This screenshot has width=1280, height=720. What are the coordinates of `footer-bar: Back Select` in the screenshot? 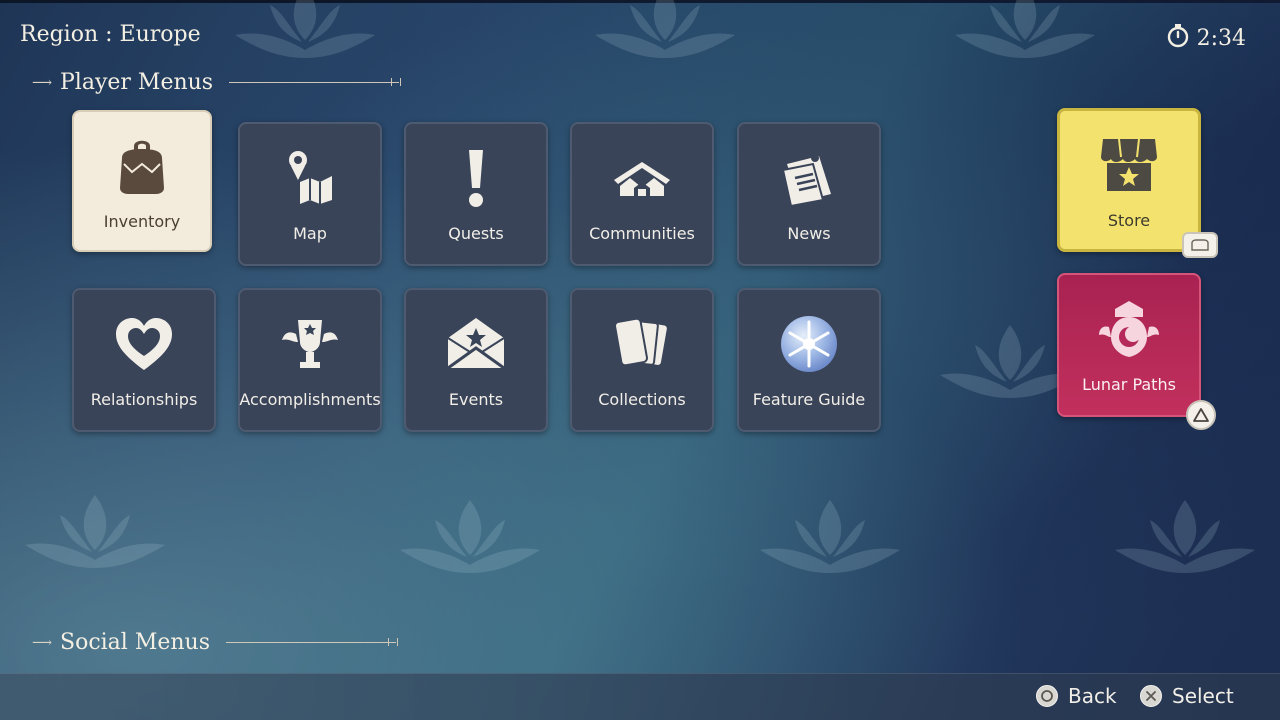 It's located at (640, 696).